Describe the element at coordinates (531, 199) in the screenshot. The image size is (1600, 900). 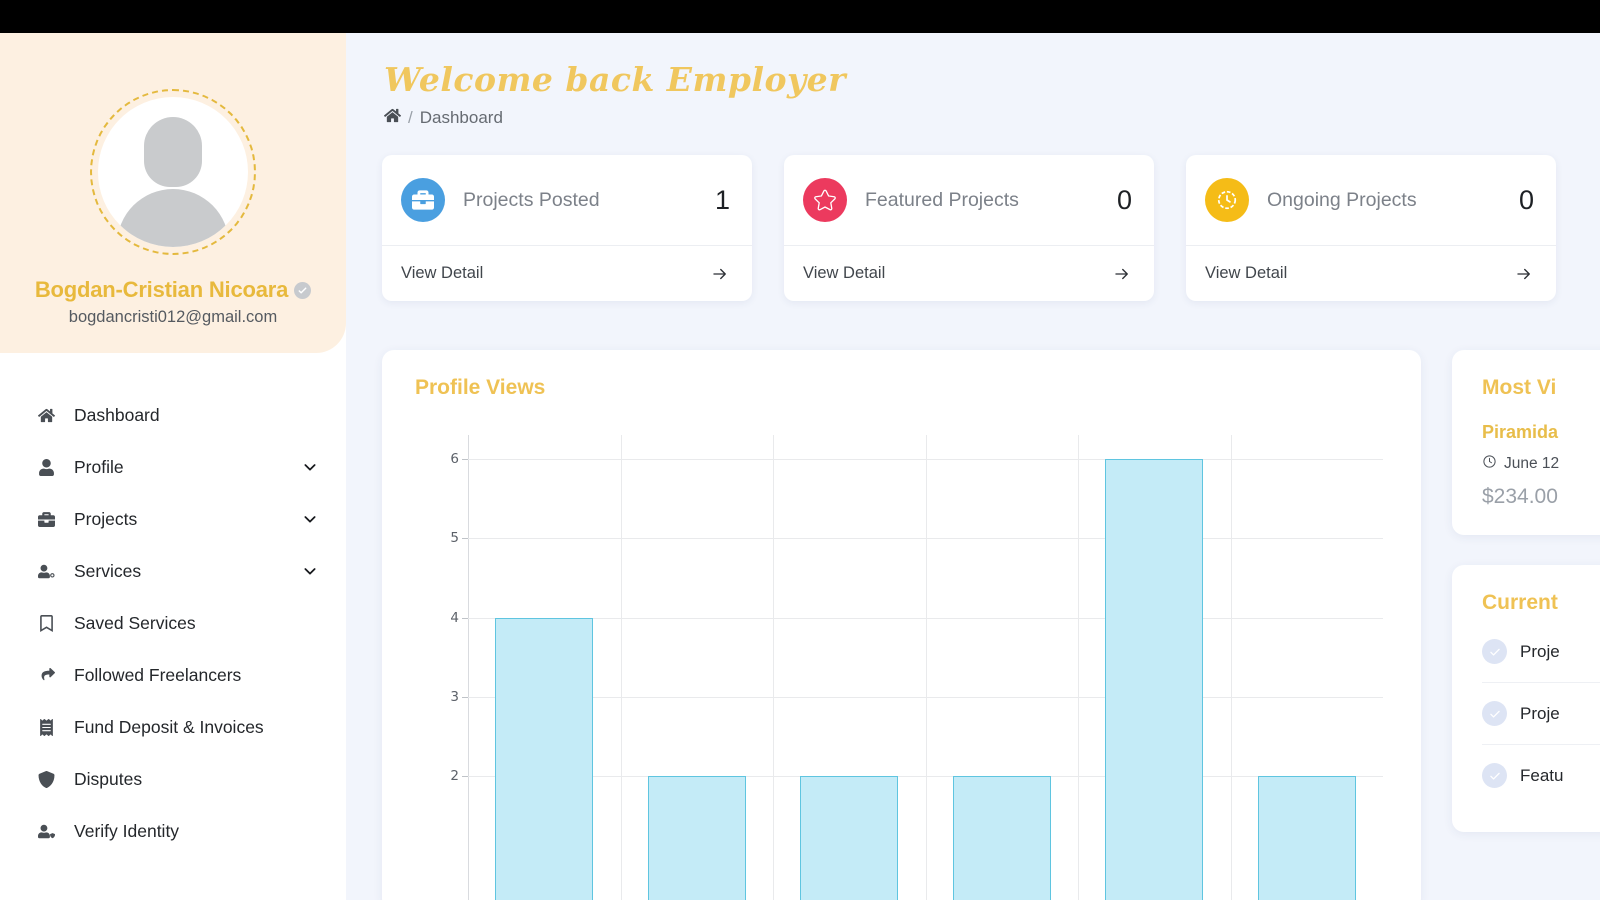
I see `stat-card-label: Projects Posted` at that location.